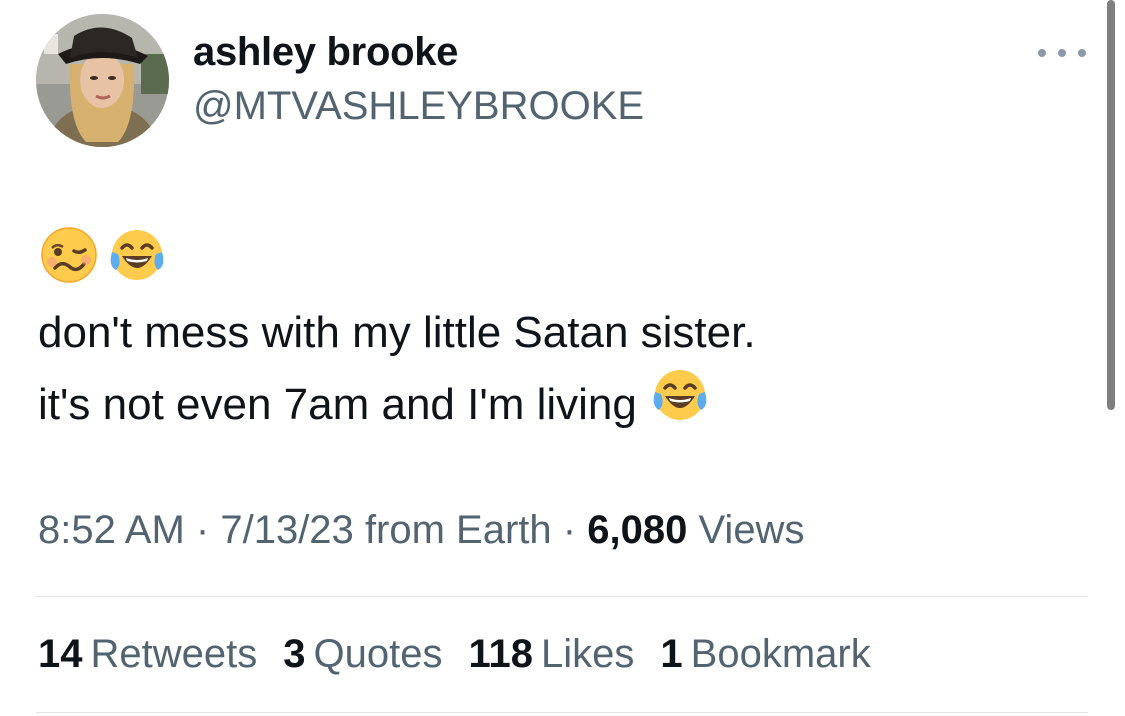 The height and width of the screenshot is (716, 1125). What do you see at coordinates (60, 654) in the screenshot?
I see `retweets-count: 14` at bounding box center [60, 654].